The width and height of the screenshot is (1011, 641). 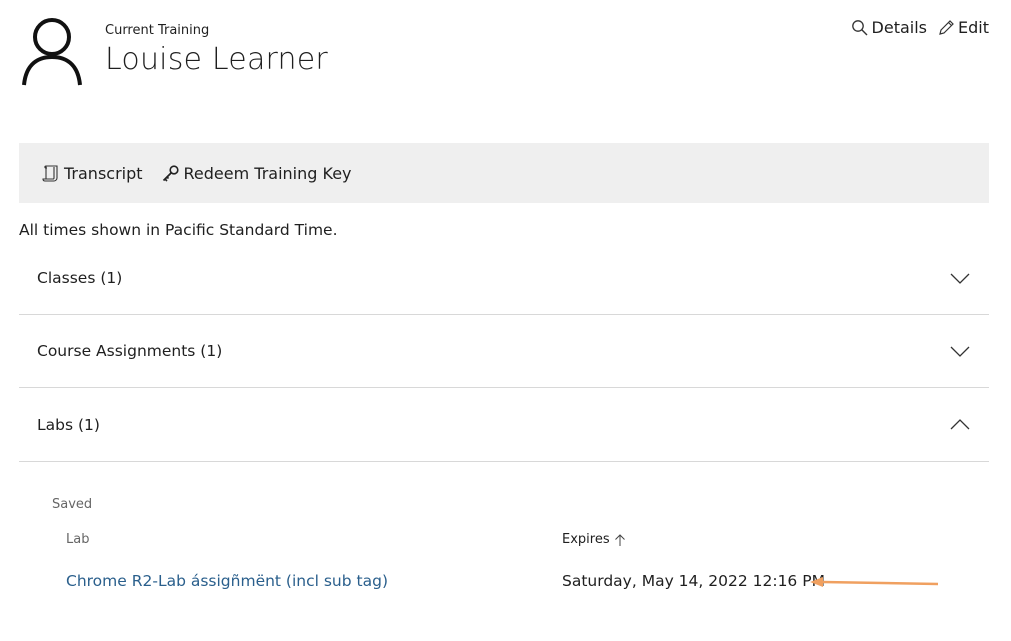 I want to click on details-button: Details, so click(x=889, y=27).